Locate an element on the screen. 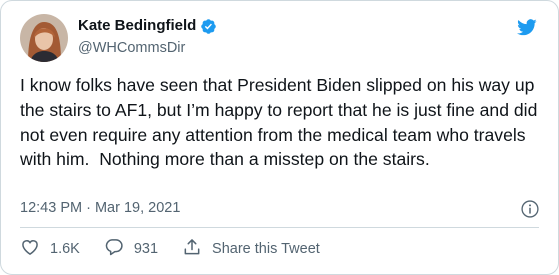  heart-icon is located at coordinates (30, 249).